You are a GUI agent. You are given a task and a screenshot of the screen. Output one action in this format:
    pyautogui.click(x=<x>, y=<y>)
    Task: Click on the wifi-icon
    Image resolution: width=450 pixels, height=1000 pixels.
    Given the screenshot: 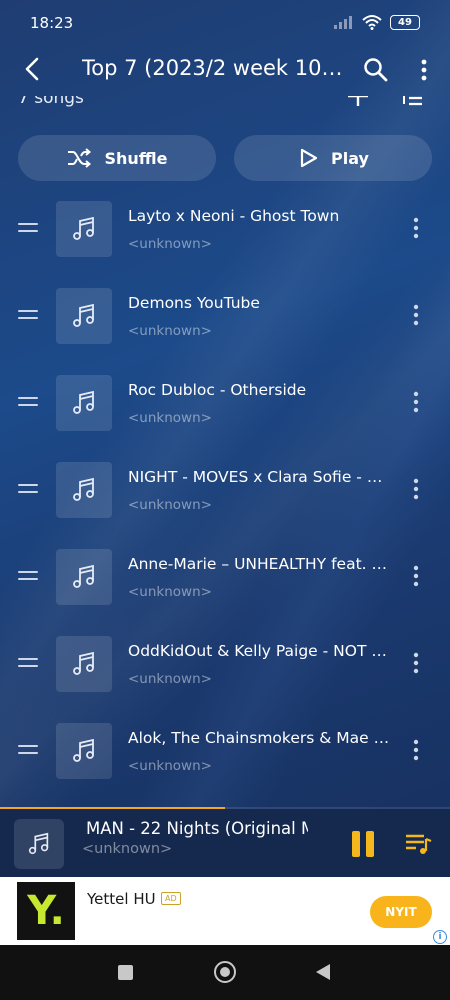 What is the action you would take?
    pyautogui.click(x=372, y=22)
    